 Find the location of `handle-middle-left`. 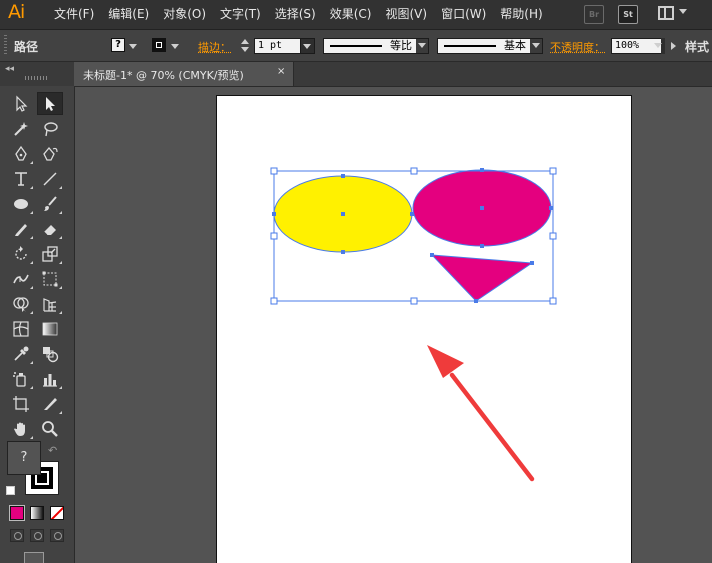

handle-middle-left is located at coordinates (274, 236).